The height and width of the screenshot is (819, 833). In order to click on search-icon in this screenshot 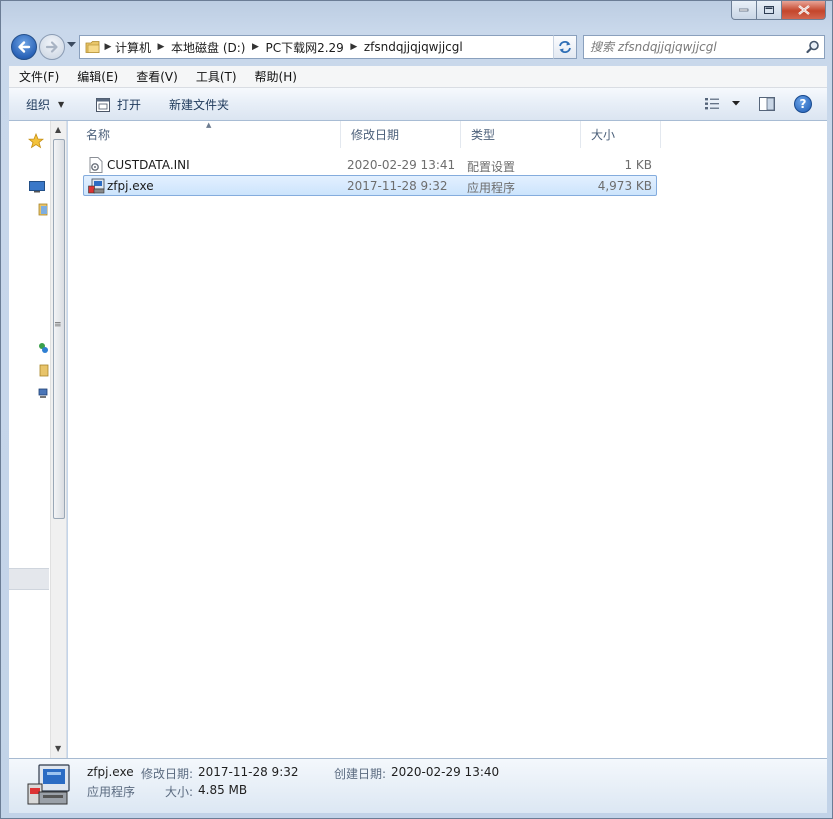, I will do `click(813, 47)`.